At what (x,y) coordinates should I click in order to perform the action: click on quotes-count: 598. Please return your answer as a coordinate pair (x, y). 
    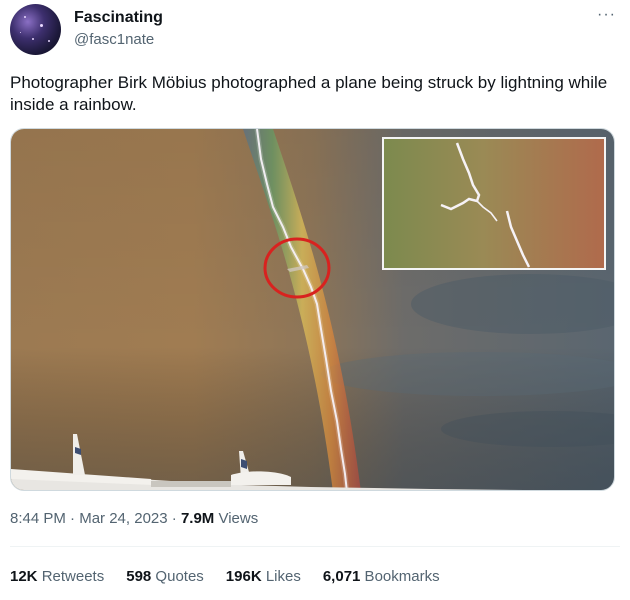
    Looking at the image, I should click on (139, 576).